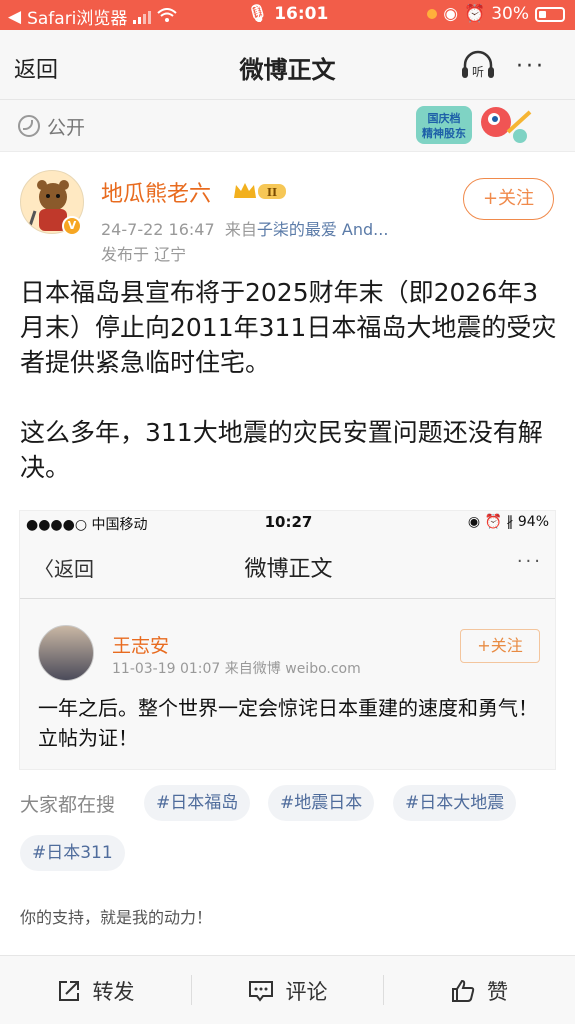 Image resolution: width=575 pixels, height=1024 pixels. What do you see at coordinates (68, 805) in the screenshot?
I see `trending-search-label: 大家都在搜` at bounding box center [68, 805].